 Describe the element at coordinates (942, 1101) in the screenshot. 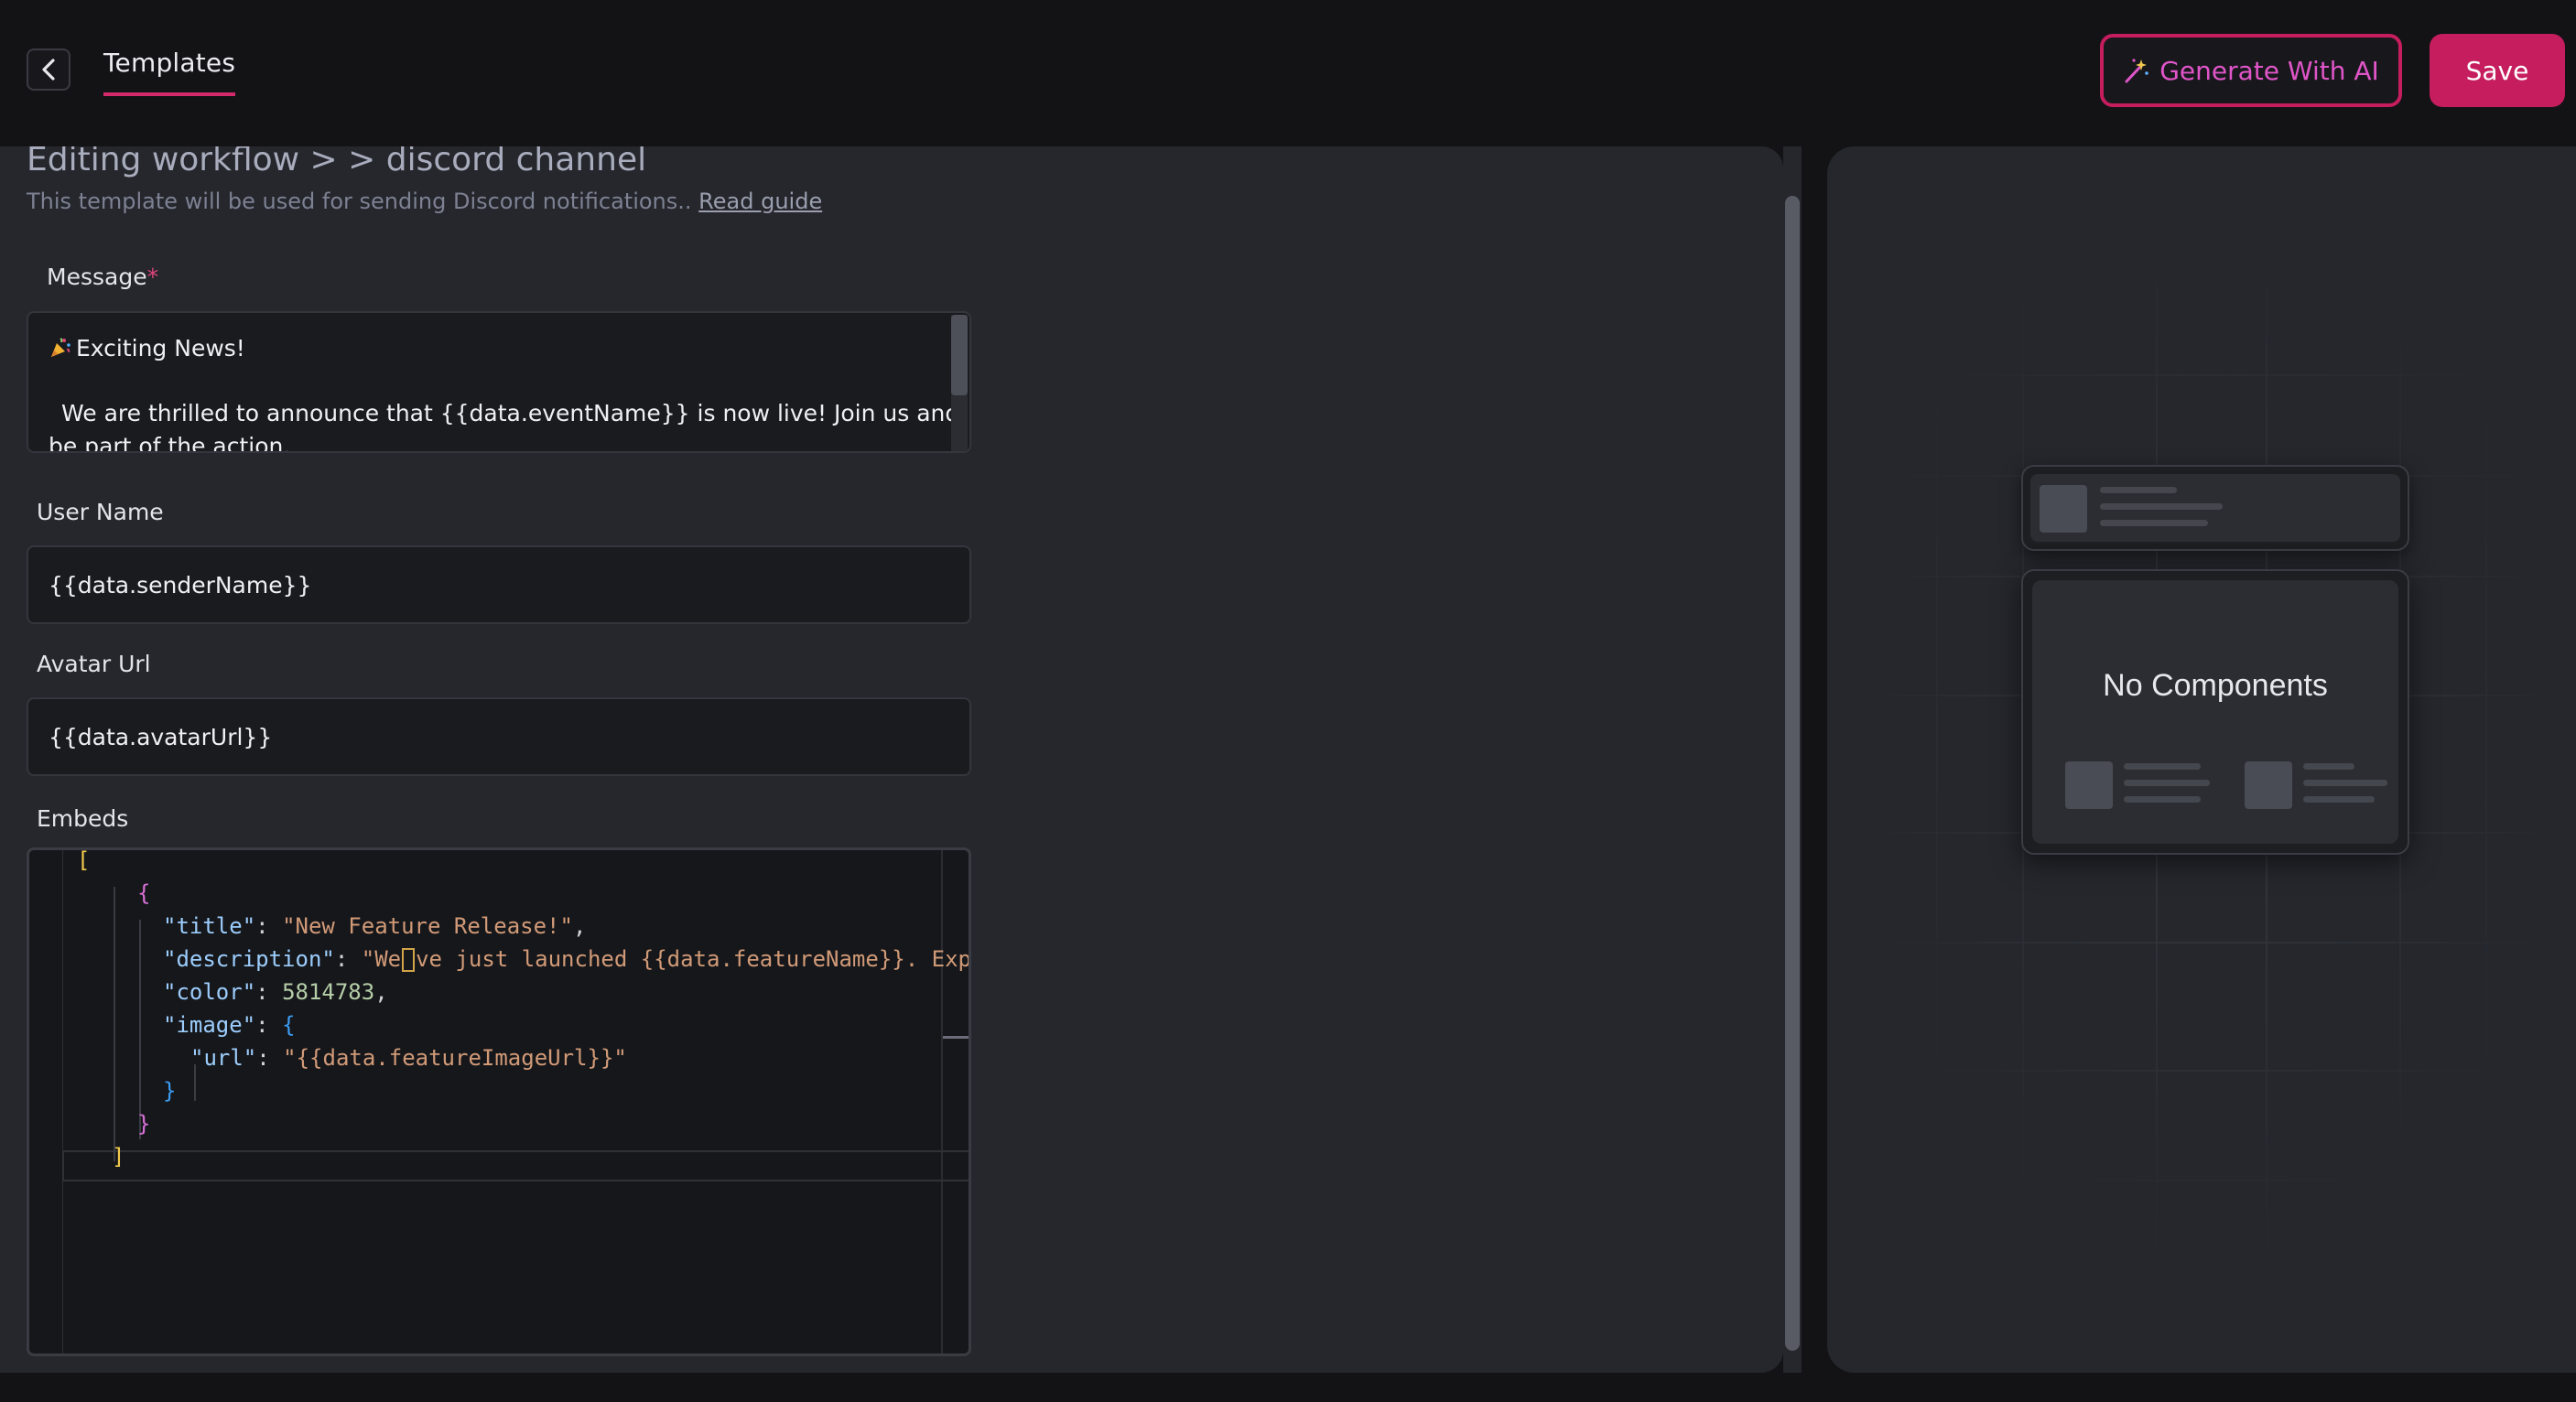

I see `code-minimap-divider` at that location.